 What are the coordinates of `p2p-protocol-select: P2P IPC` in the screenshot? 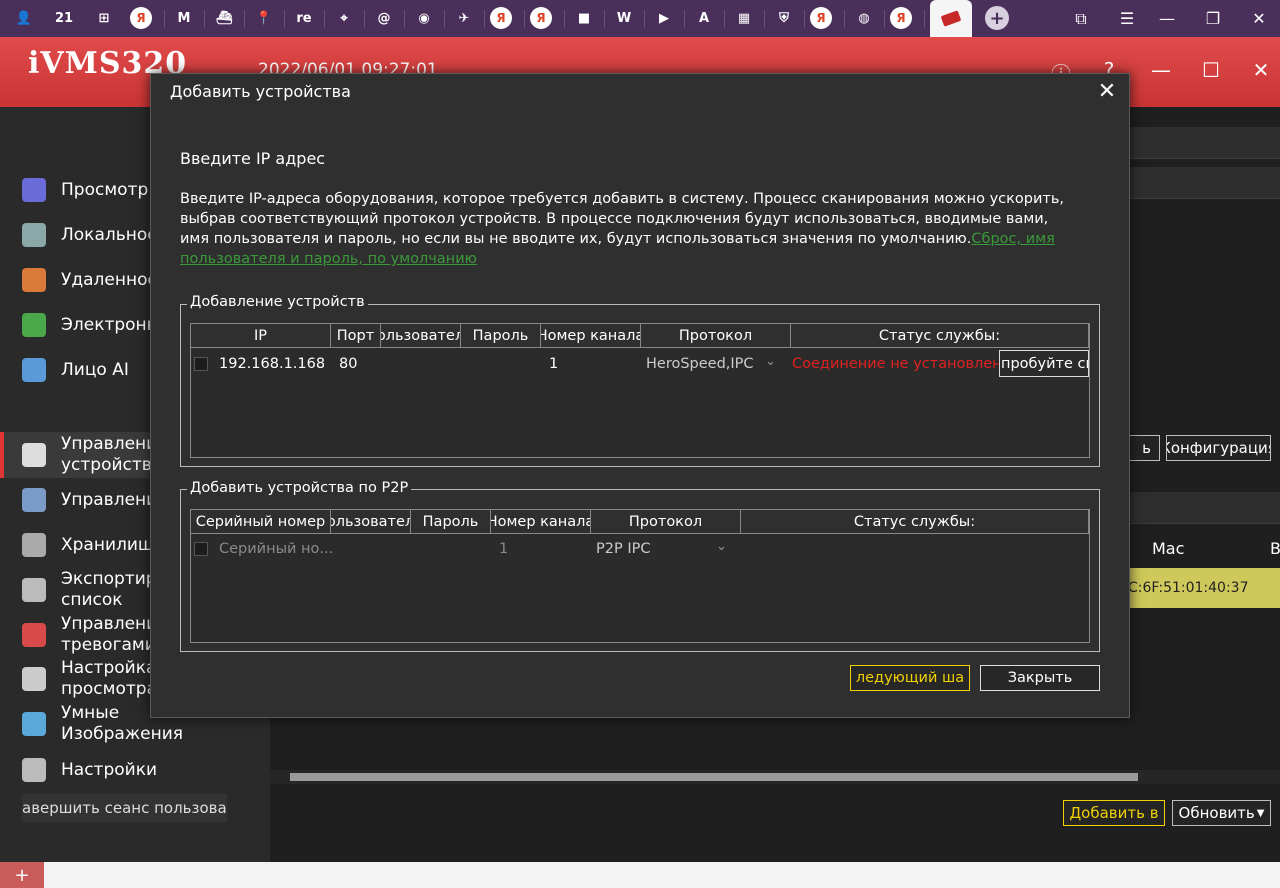 It's located at (623, 549).